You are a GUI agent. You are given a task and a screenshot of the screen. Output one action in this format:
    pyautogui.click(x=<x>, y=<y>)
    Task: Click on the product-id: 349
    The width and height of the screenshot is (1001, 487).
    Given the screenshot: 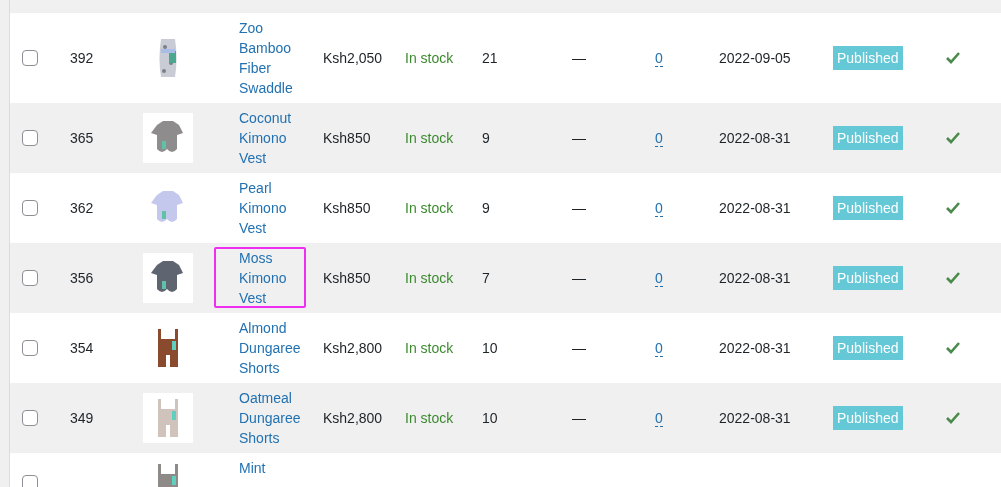 What is the action you would take?
    pyautogui.click(x=82, y=418)
    